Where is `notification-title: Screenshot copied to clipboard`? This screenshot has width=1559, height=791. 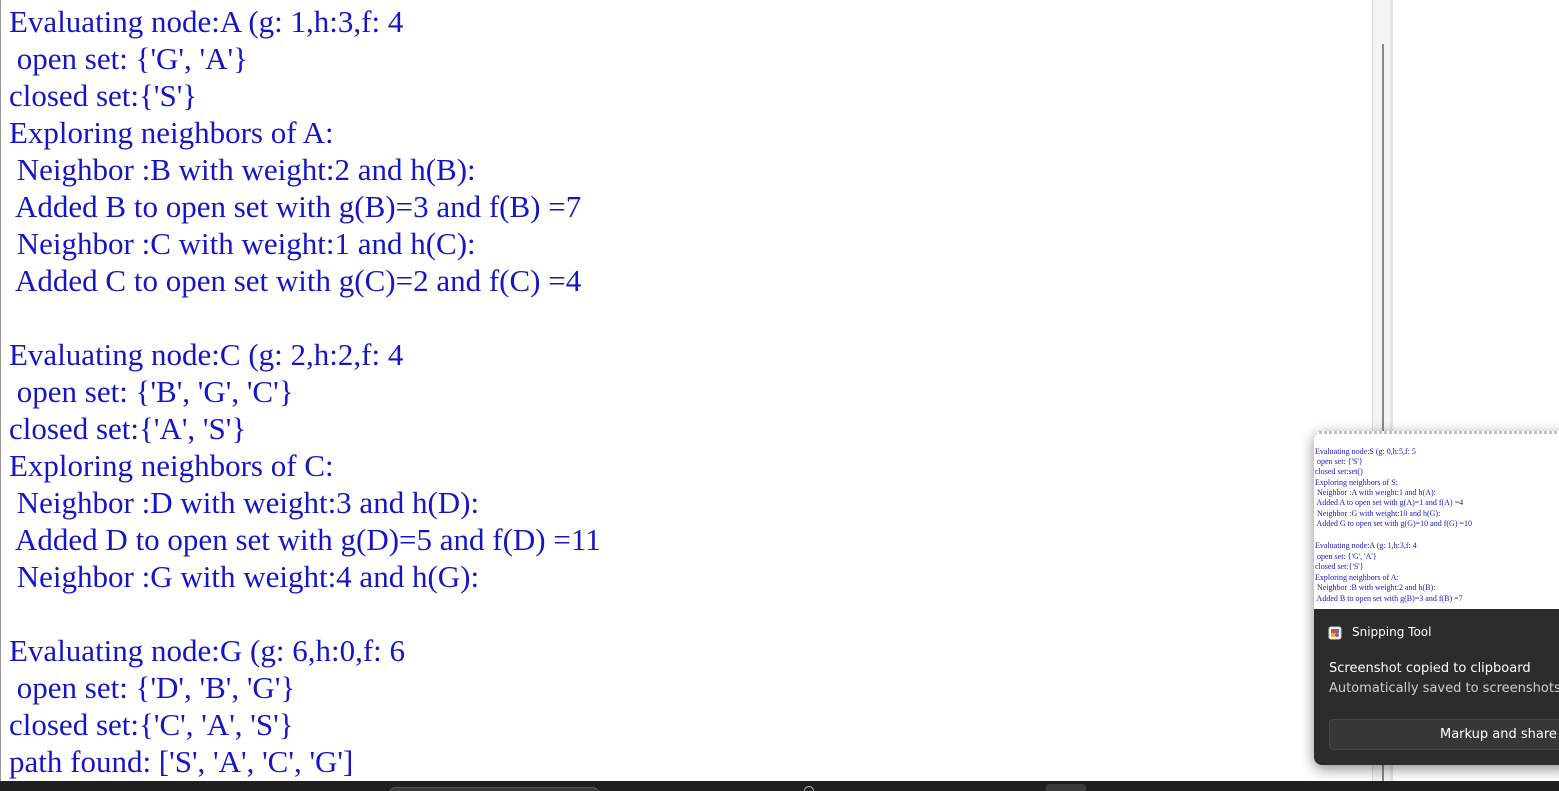
notification-title: Screenshot copied to clipboard is located at coordinates (1430, 668).